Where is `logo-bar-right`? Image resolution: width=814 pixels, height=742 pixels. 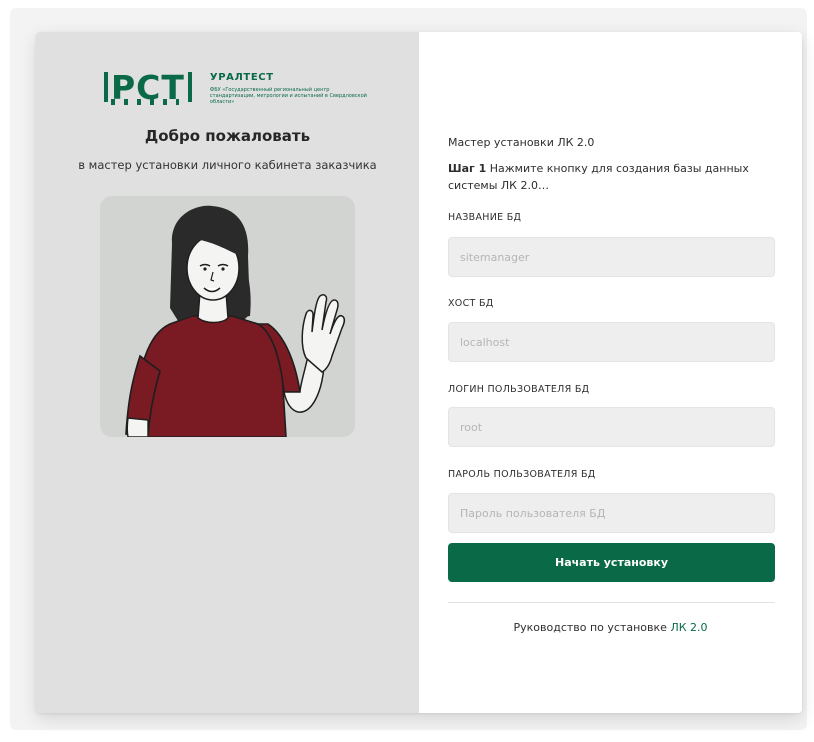
logo-bar-right is located at coordinates (189, 87).